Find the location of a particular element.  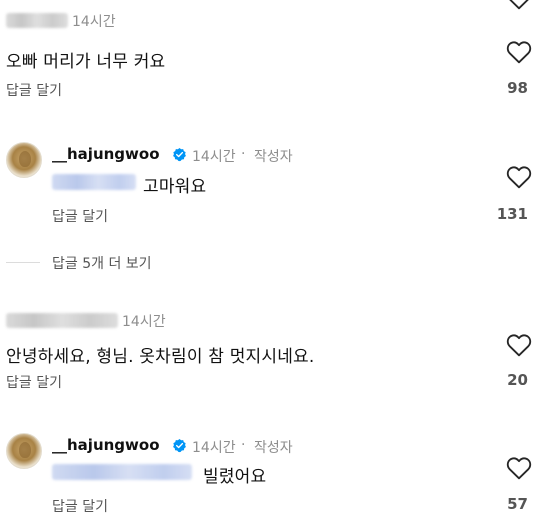

like-count: 131 is located at coordinates (512, 214).